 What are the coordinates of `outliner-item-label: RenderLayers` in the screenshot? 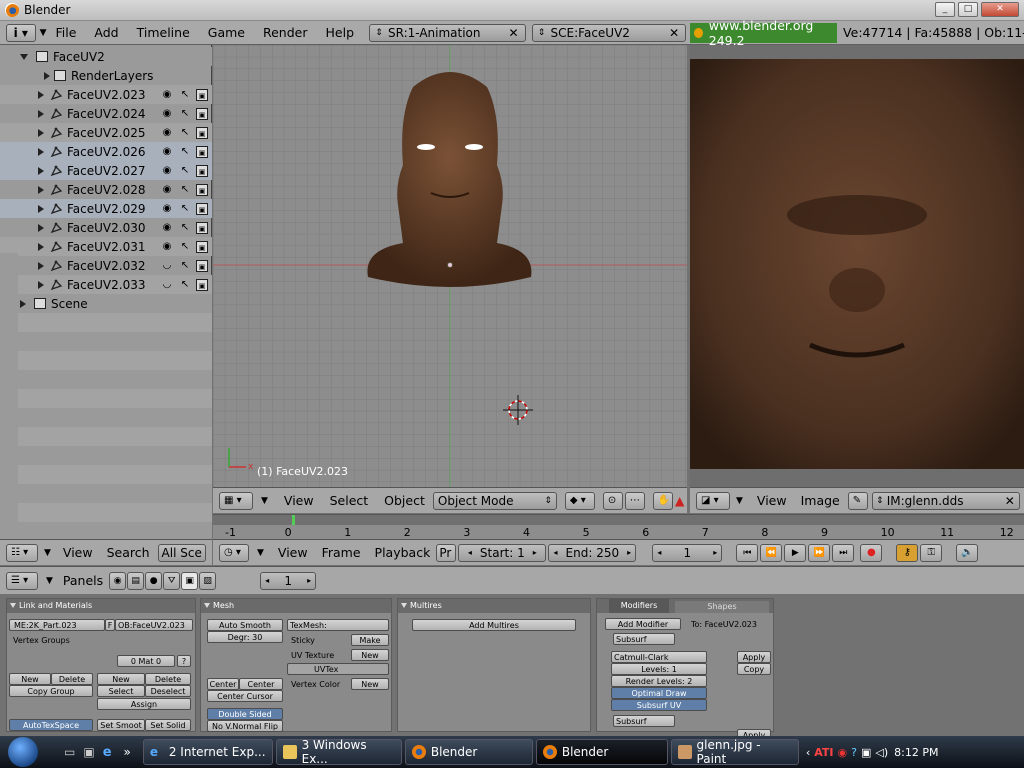 It's located at (112, 76).